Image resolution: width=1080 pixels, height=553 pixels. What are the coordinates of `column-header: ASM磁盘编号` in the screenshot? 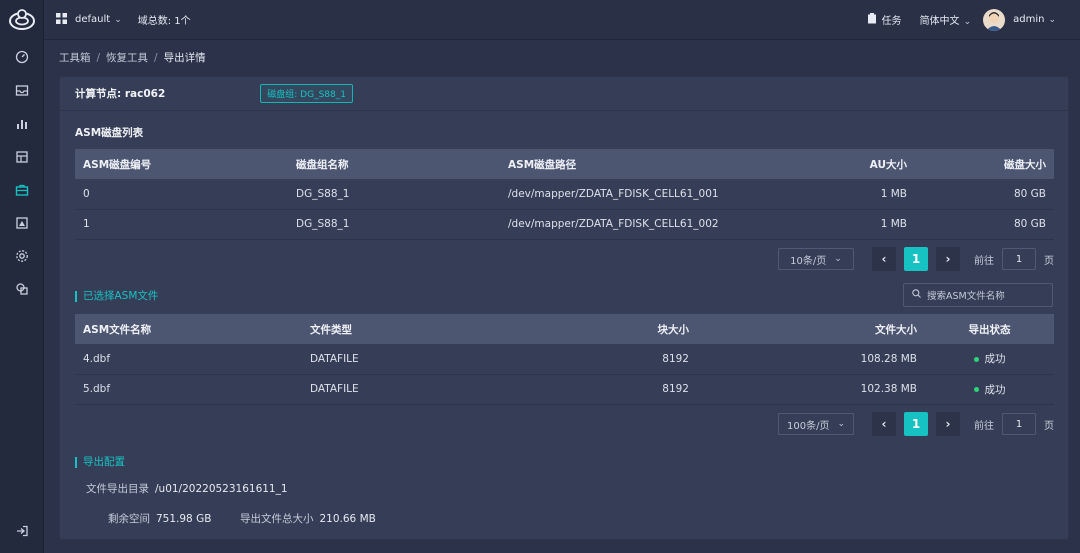 It's located at (181, 164).